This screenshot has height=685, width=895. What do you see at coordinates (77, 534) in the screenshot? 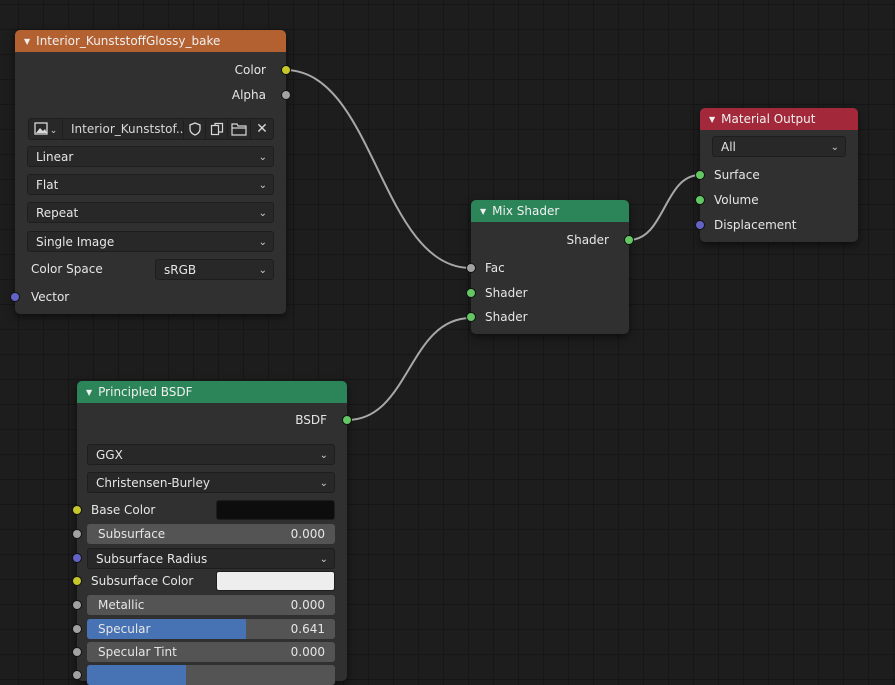
I see `subsurface-socket` at bounding box center [77, 534].